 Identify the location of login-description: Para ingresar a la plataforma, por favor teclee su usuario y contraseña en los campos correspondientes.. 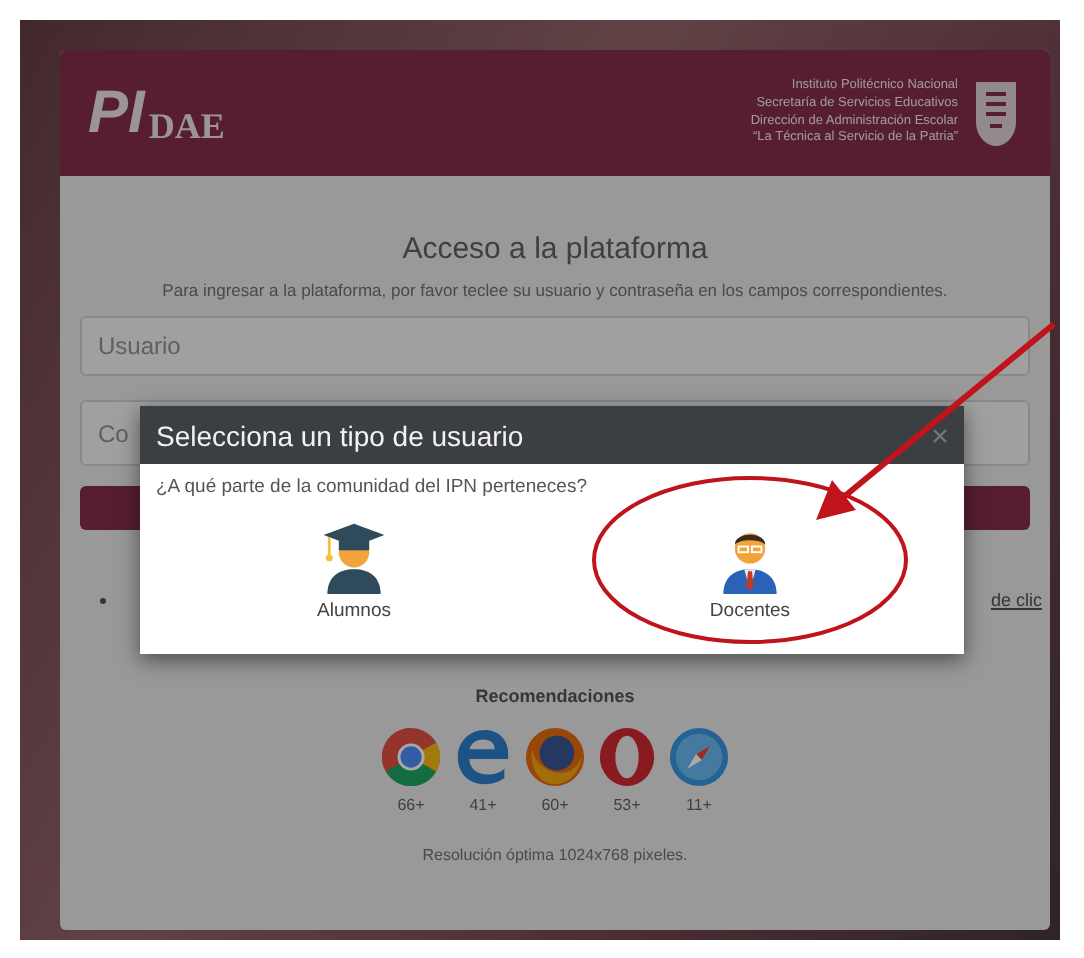
(555, 290).